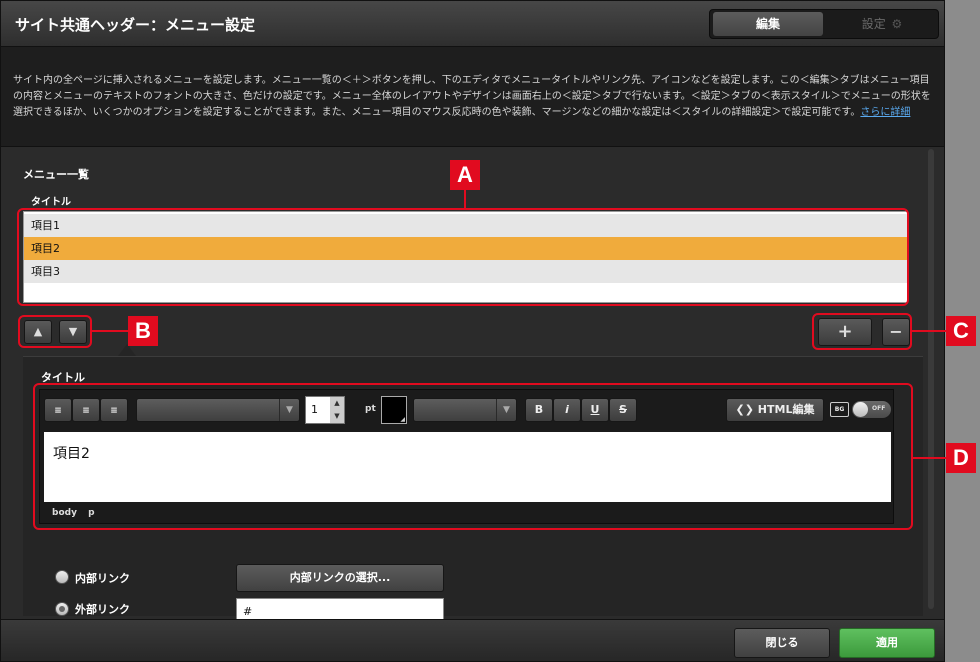 Image resolution: width=980 pixels, height=662 pixels. Describe the element at coordinates (102, 609) in the screenshot. I see `external-link-label: 外部リンク` at that location.